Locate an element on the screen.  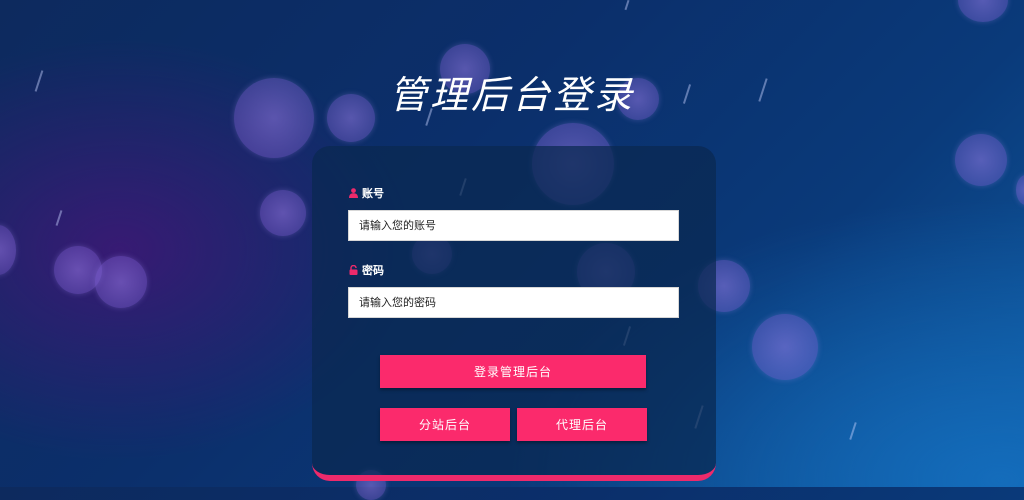
password-label-row: 密码 is located at coordinates (366, 270).